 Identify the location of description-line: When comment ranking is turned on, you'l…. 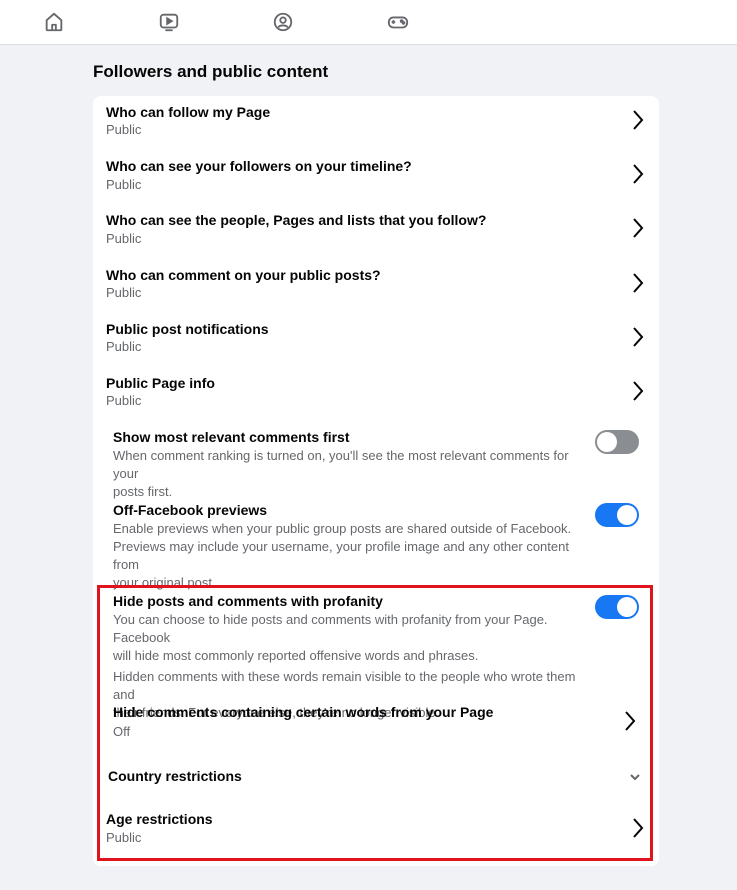
(341, 464).